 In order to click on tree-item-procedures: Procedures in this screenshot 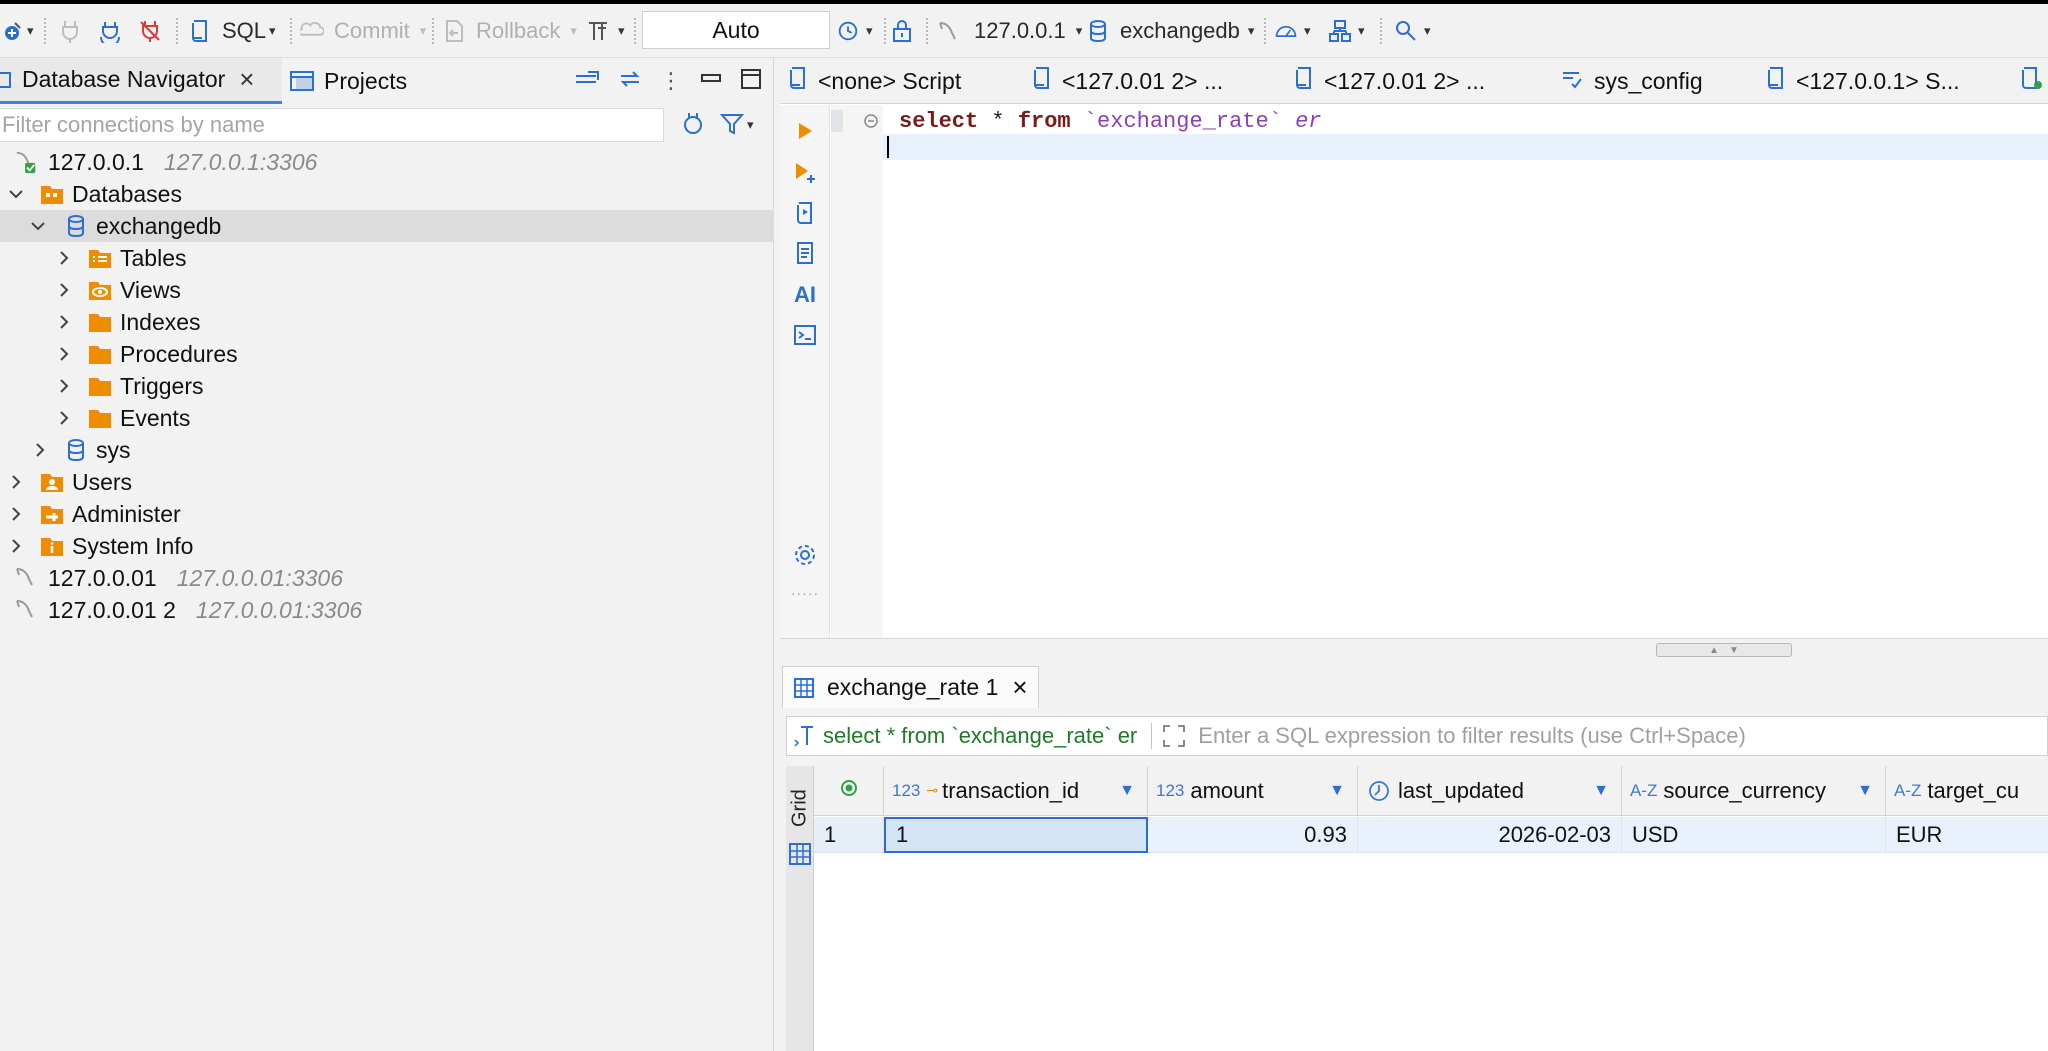, I will do `click(387, 354)`.